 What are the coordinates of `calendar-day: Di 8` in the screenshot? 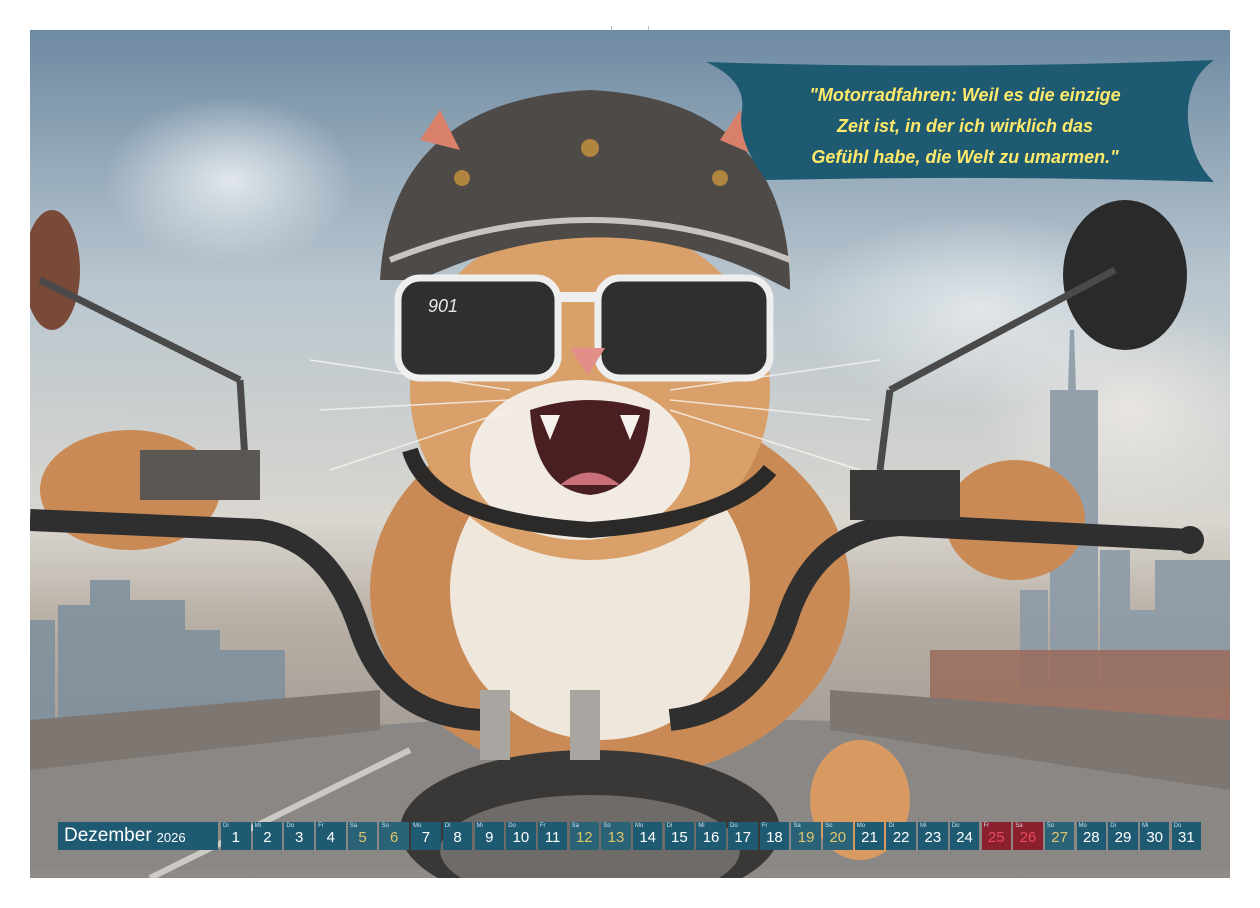 It's located at (457, 836).